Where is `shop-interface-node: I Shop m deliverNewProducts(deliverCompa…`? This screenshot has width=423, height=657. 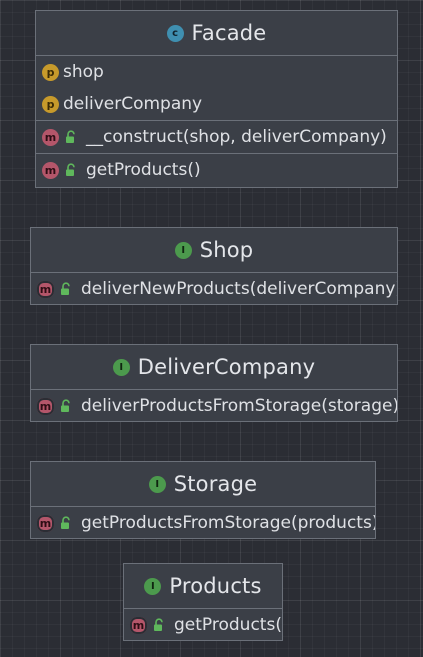 shop-interface-node: I Shop m deliverNewProducts(deliverCompa… is located at coordinates (214, 266).